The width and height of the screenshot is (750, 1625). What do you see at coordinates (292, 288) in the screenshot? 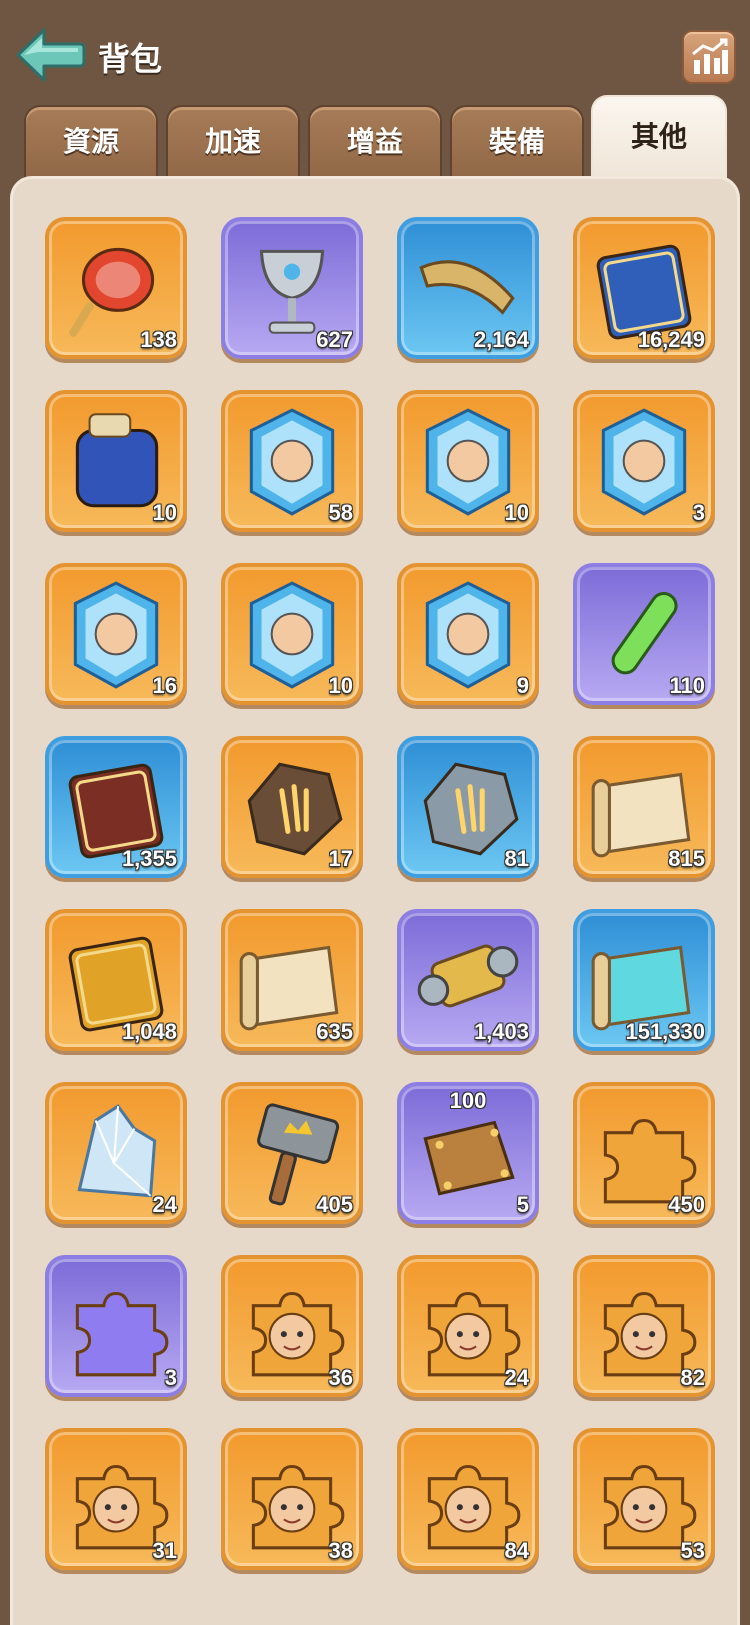
I see `inventory-item: 627` at bounding box center [292, 288].